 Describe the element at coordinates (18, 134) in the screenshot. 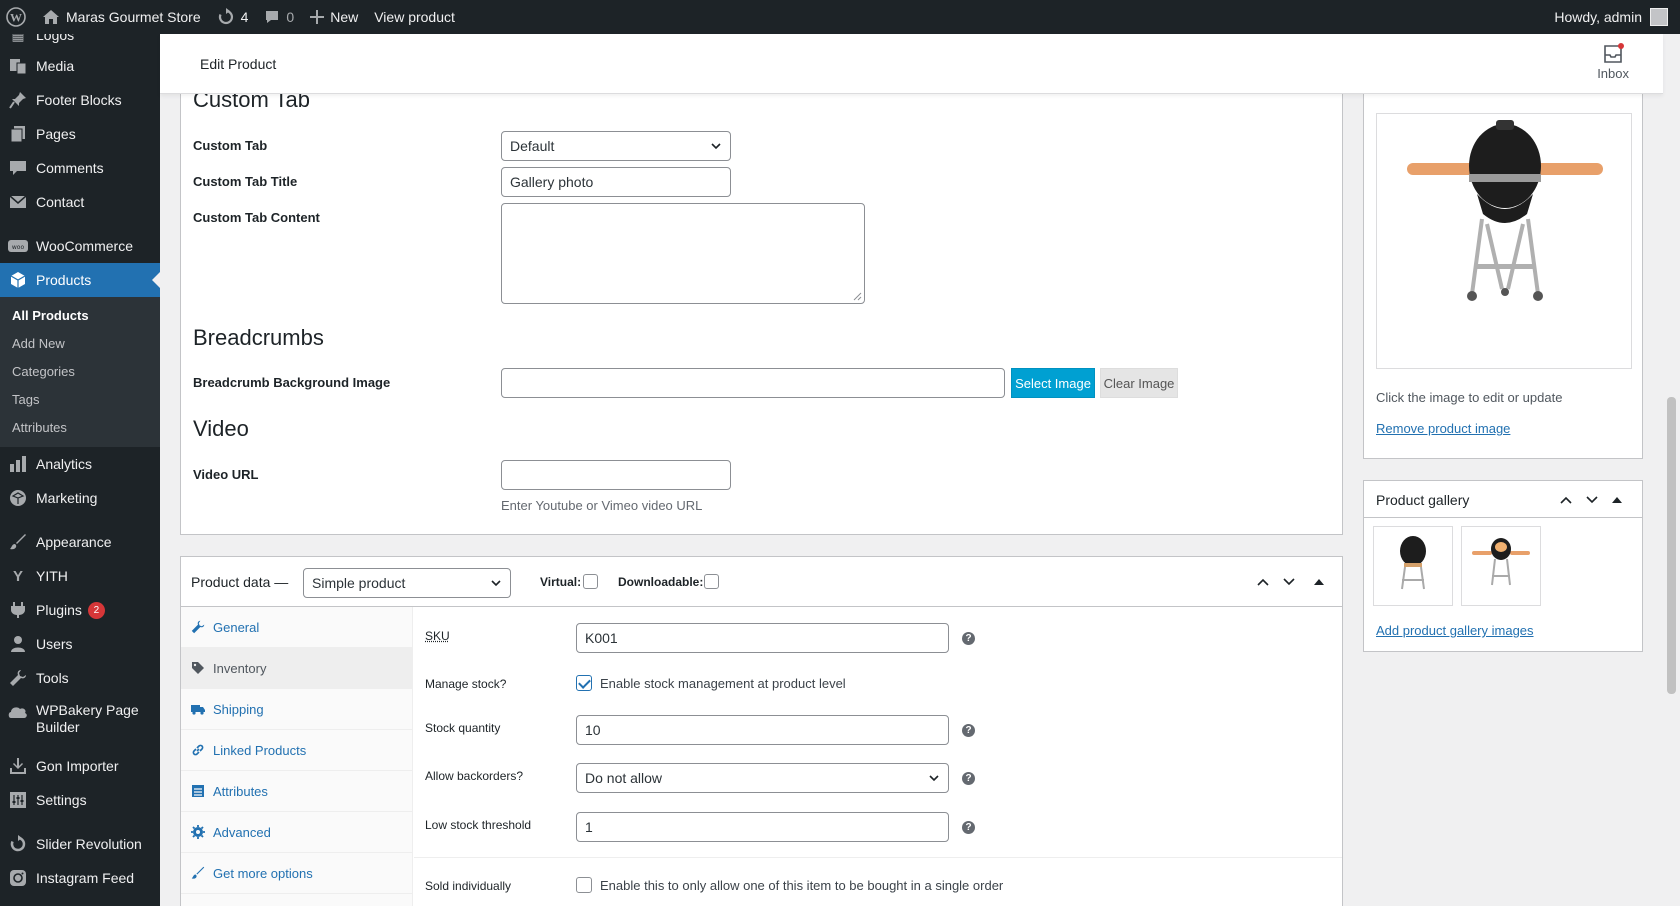

I see `pages-icon` at that location.